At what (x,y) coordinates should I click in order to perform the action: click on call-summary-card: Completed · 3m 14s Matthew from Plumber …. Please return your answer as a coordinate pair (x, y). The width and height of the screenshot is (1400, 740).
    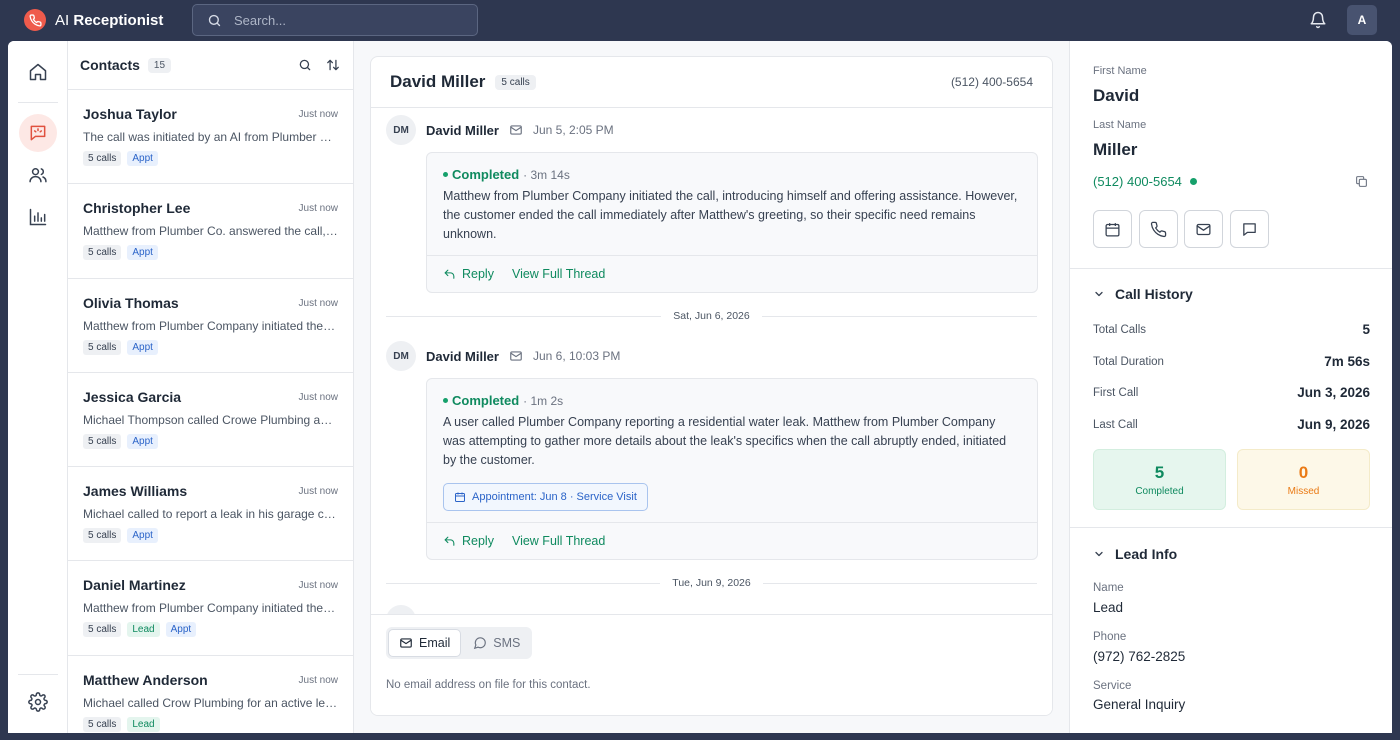
    Looking at the image, I should click on (732, 222).